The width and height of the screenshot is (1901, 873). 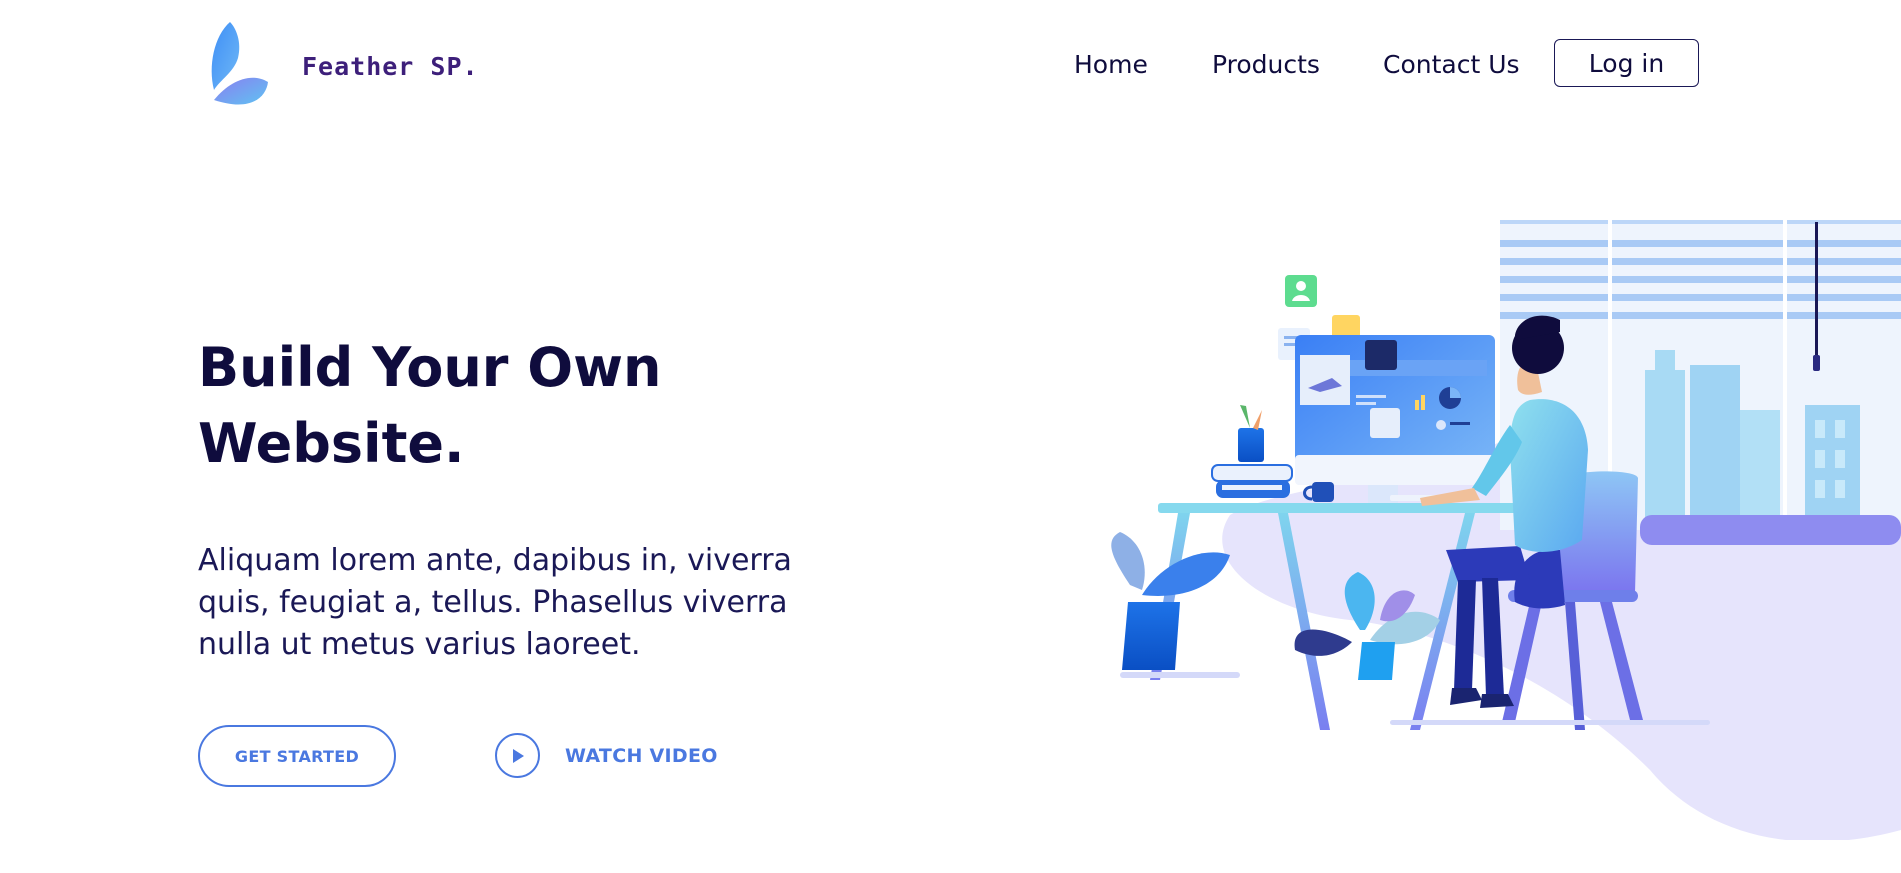 I want to click on brand-name: Feather SP., so click(x=390, y=66).